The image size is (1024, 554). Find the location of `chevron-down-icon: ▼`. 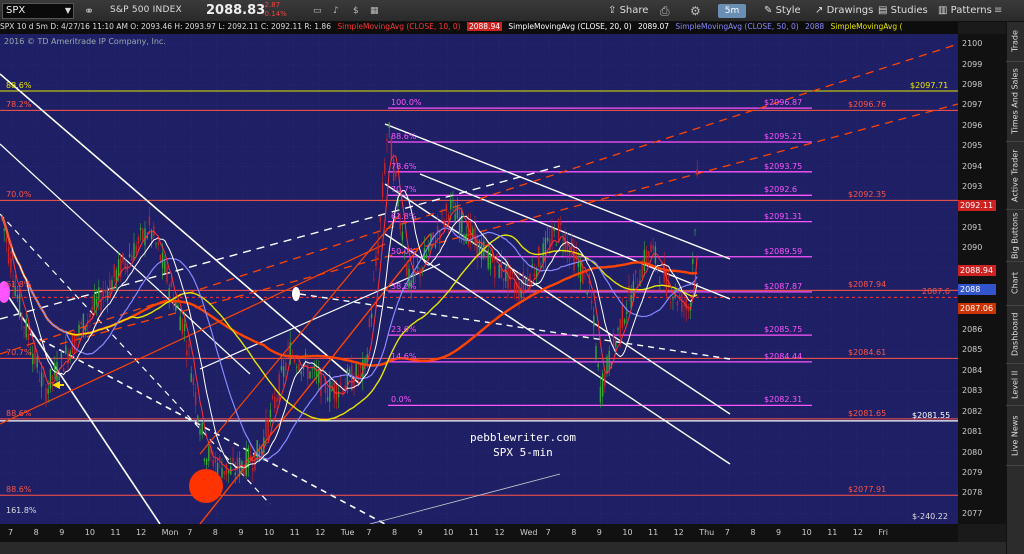

chevron-down-icon: ▼ is located at coordinates (68, 11).